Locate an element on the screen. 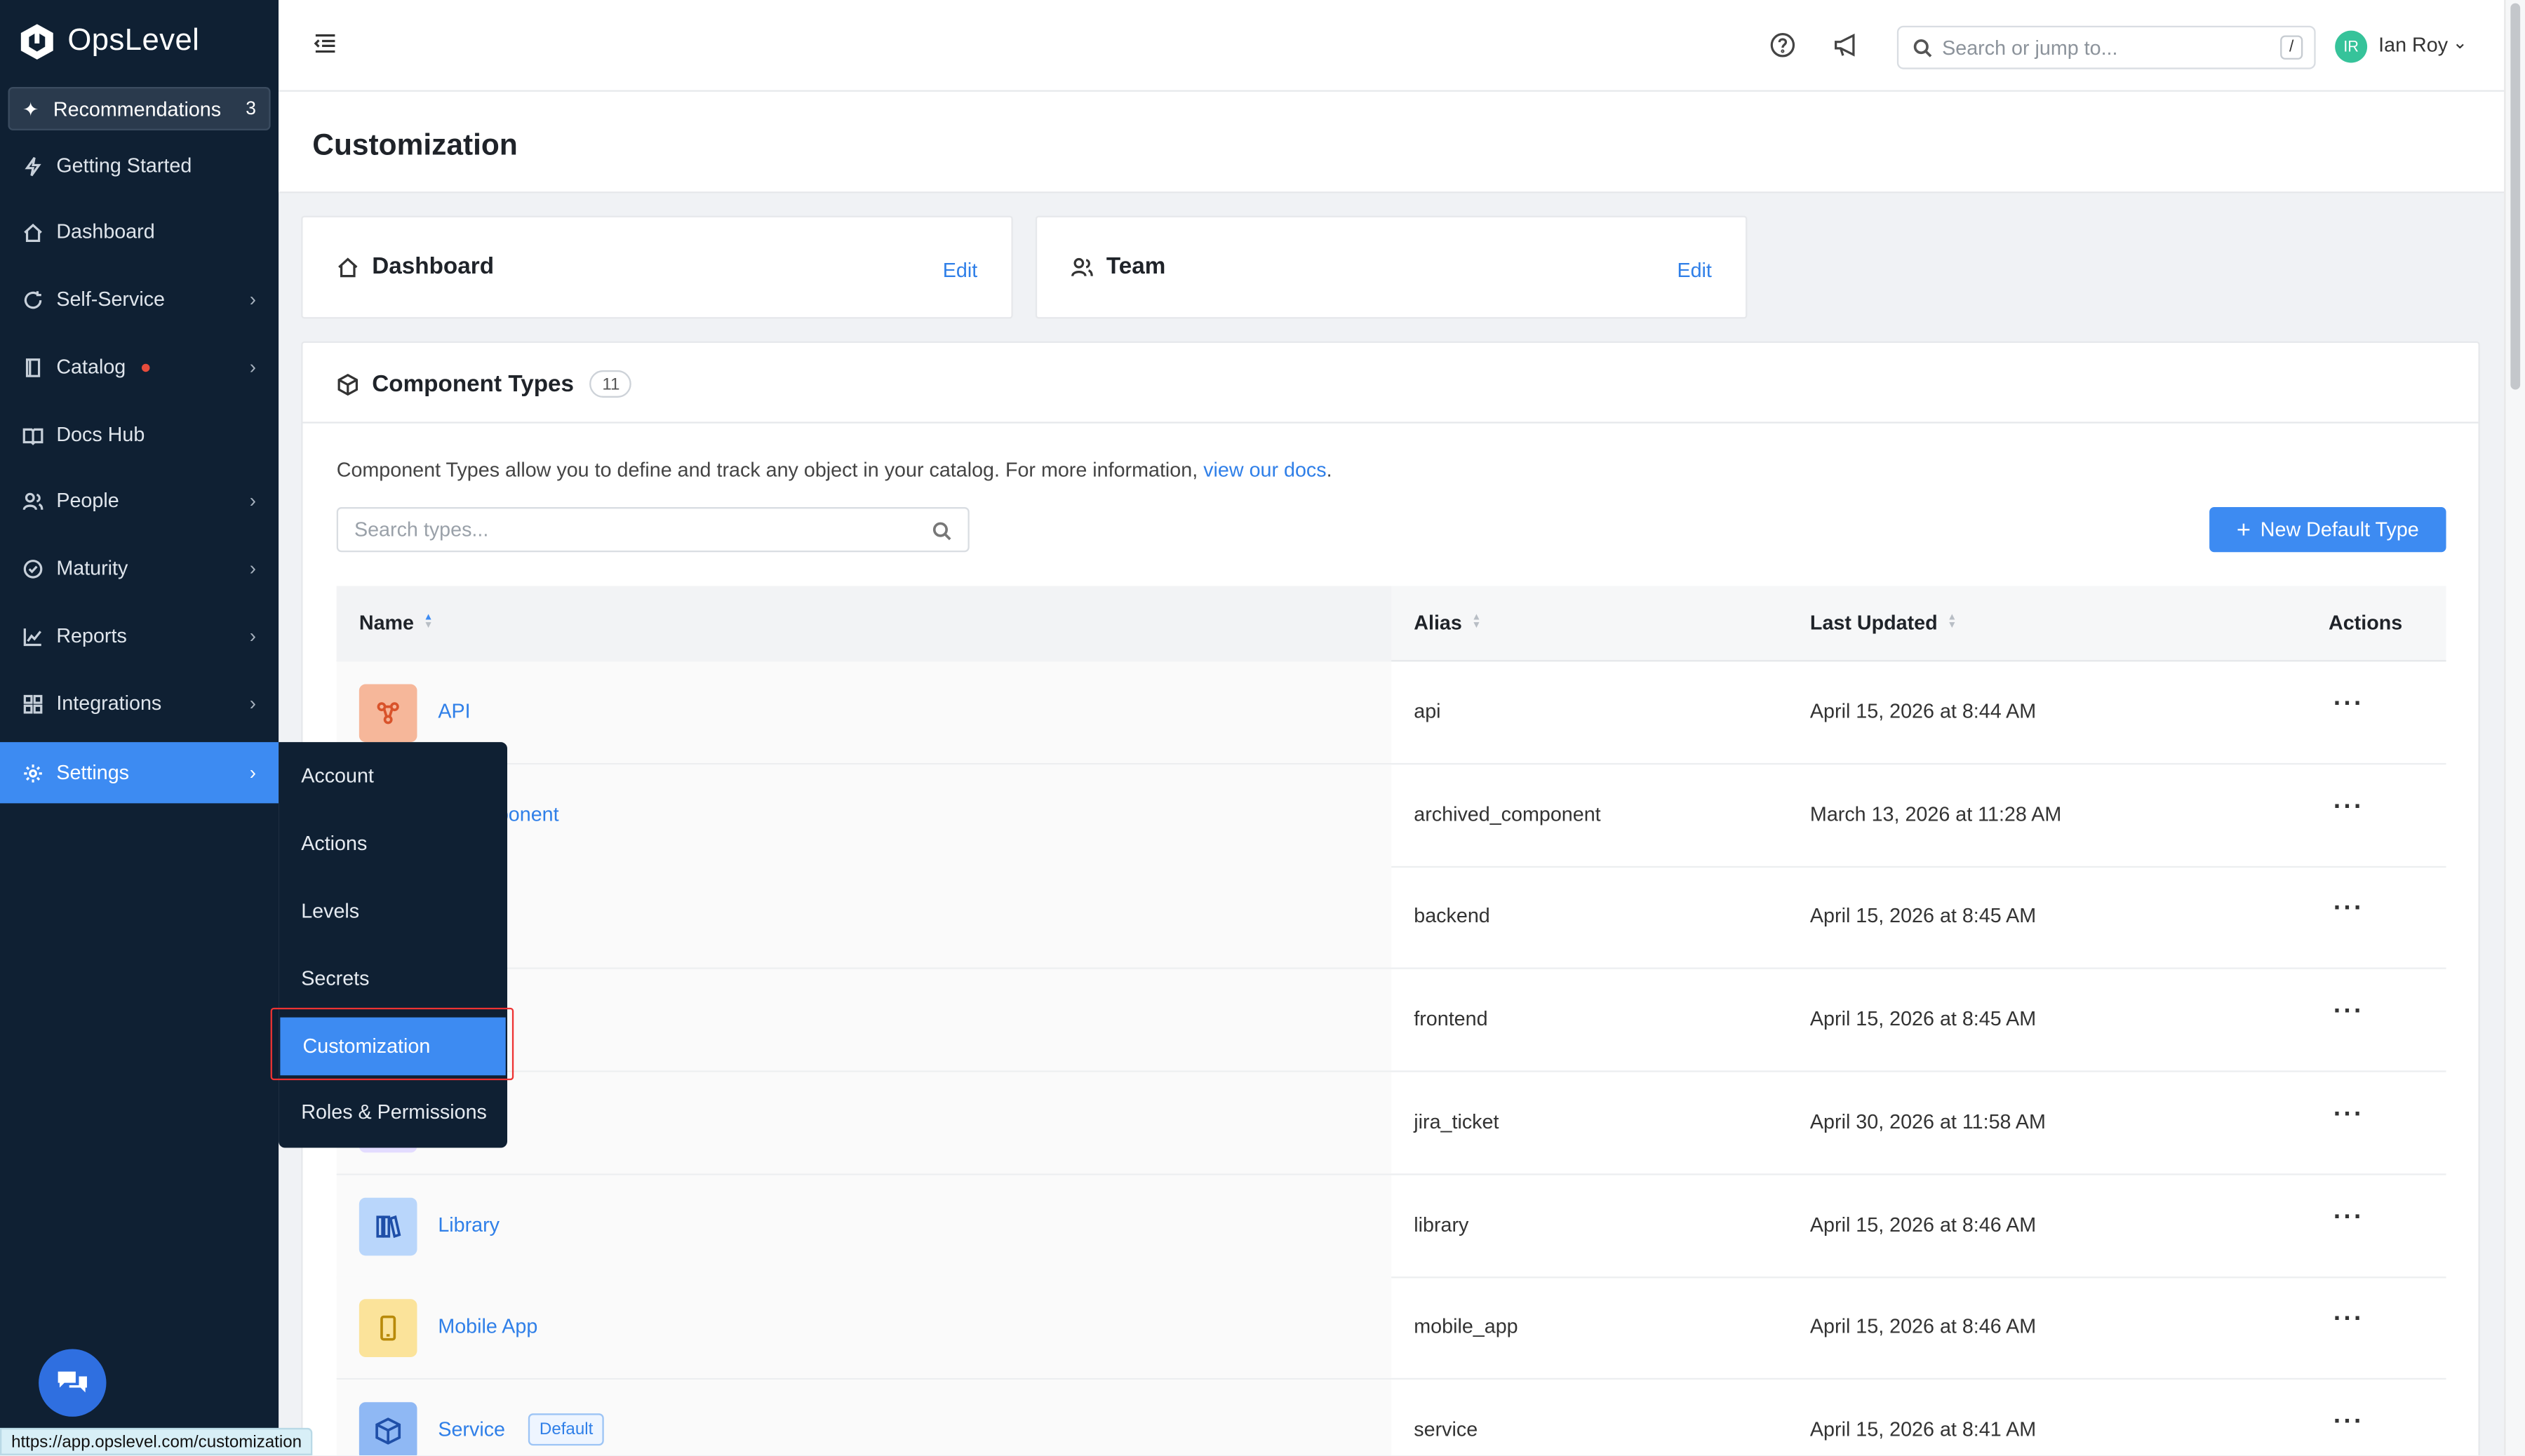 The height and width of the screenshot is (1456, 2525). type-name-link: Service is located at coordinates (471, 1429).